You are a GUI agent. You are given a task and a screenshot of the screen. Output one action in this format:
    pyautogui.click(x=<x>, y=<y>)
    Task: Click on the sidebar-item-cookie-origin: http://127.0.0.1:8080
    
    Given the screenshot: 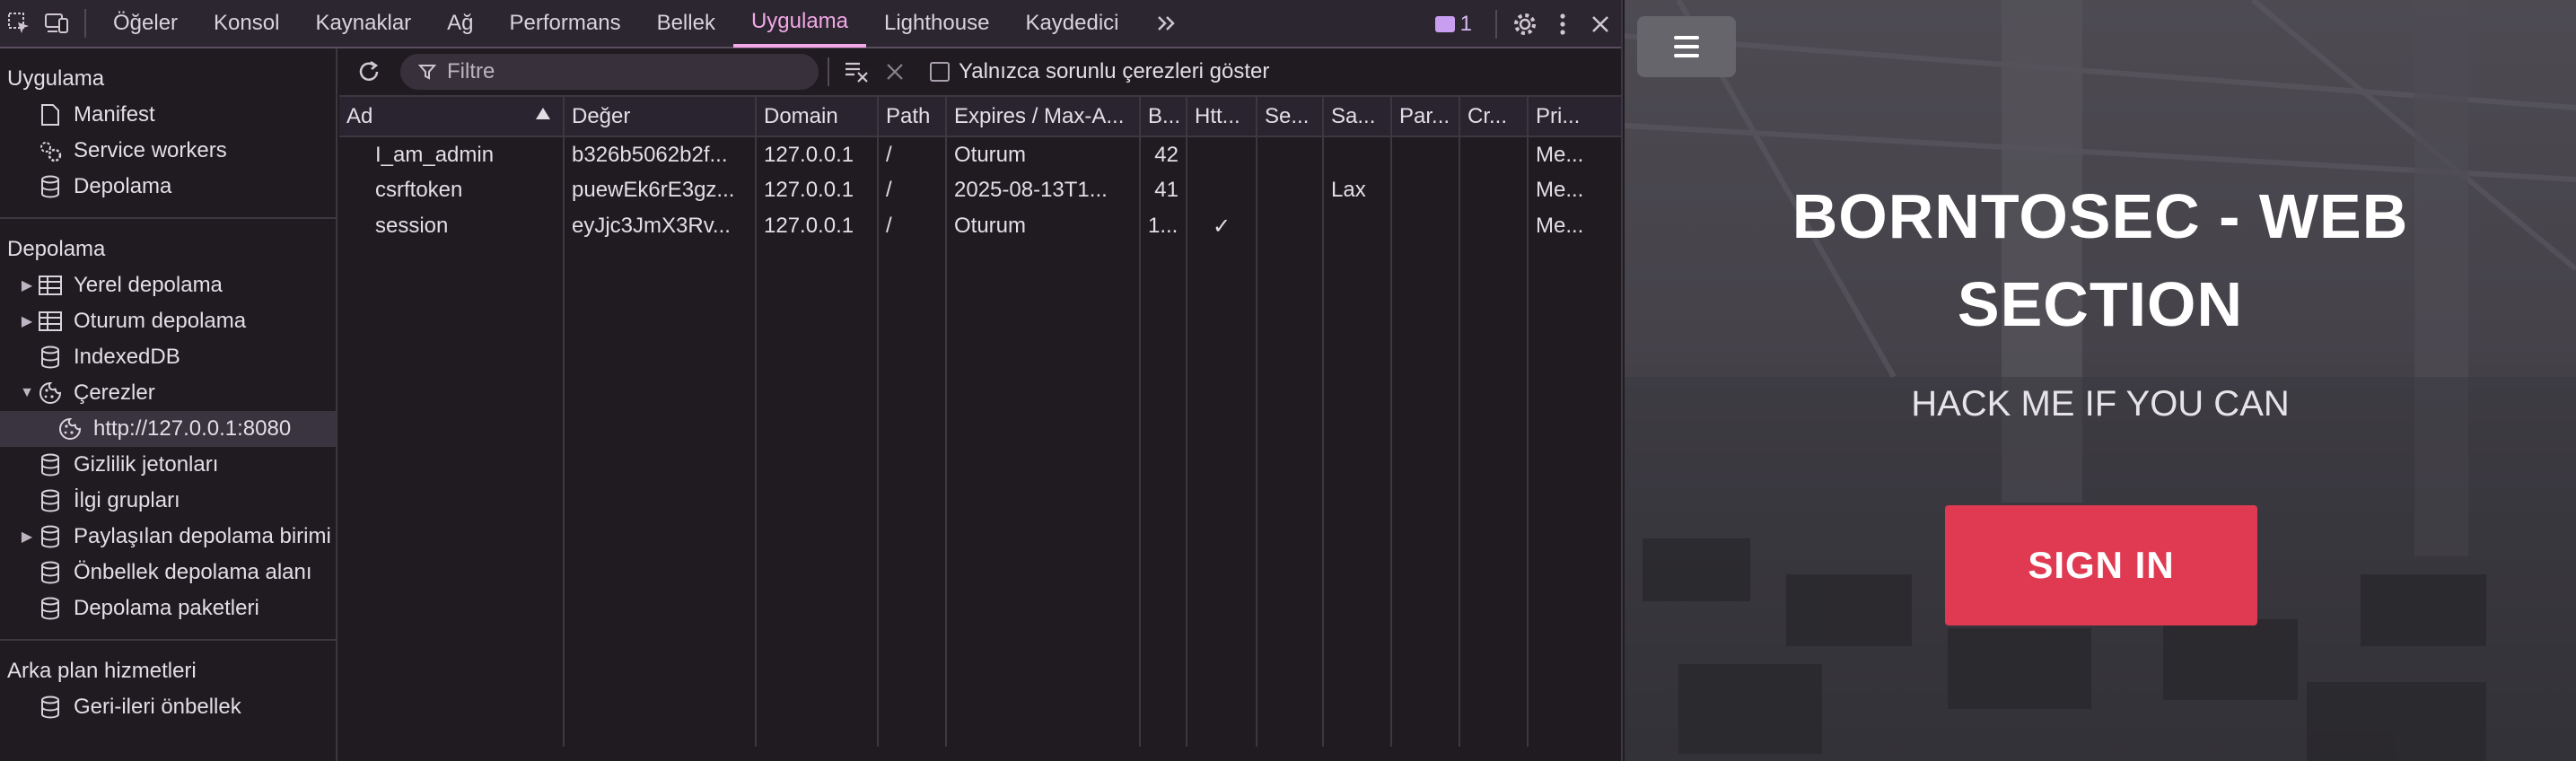 What is the action you would take?
    pyautogui.click(x=168, y=429)
    